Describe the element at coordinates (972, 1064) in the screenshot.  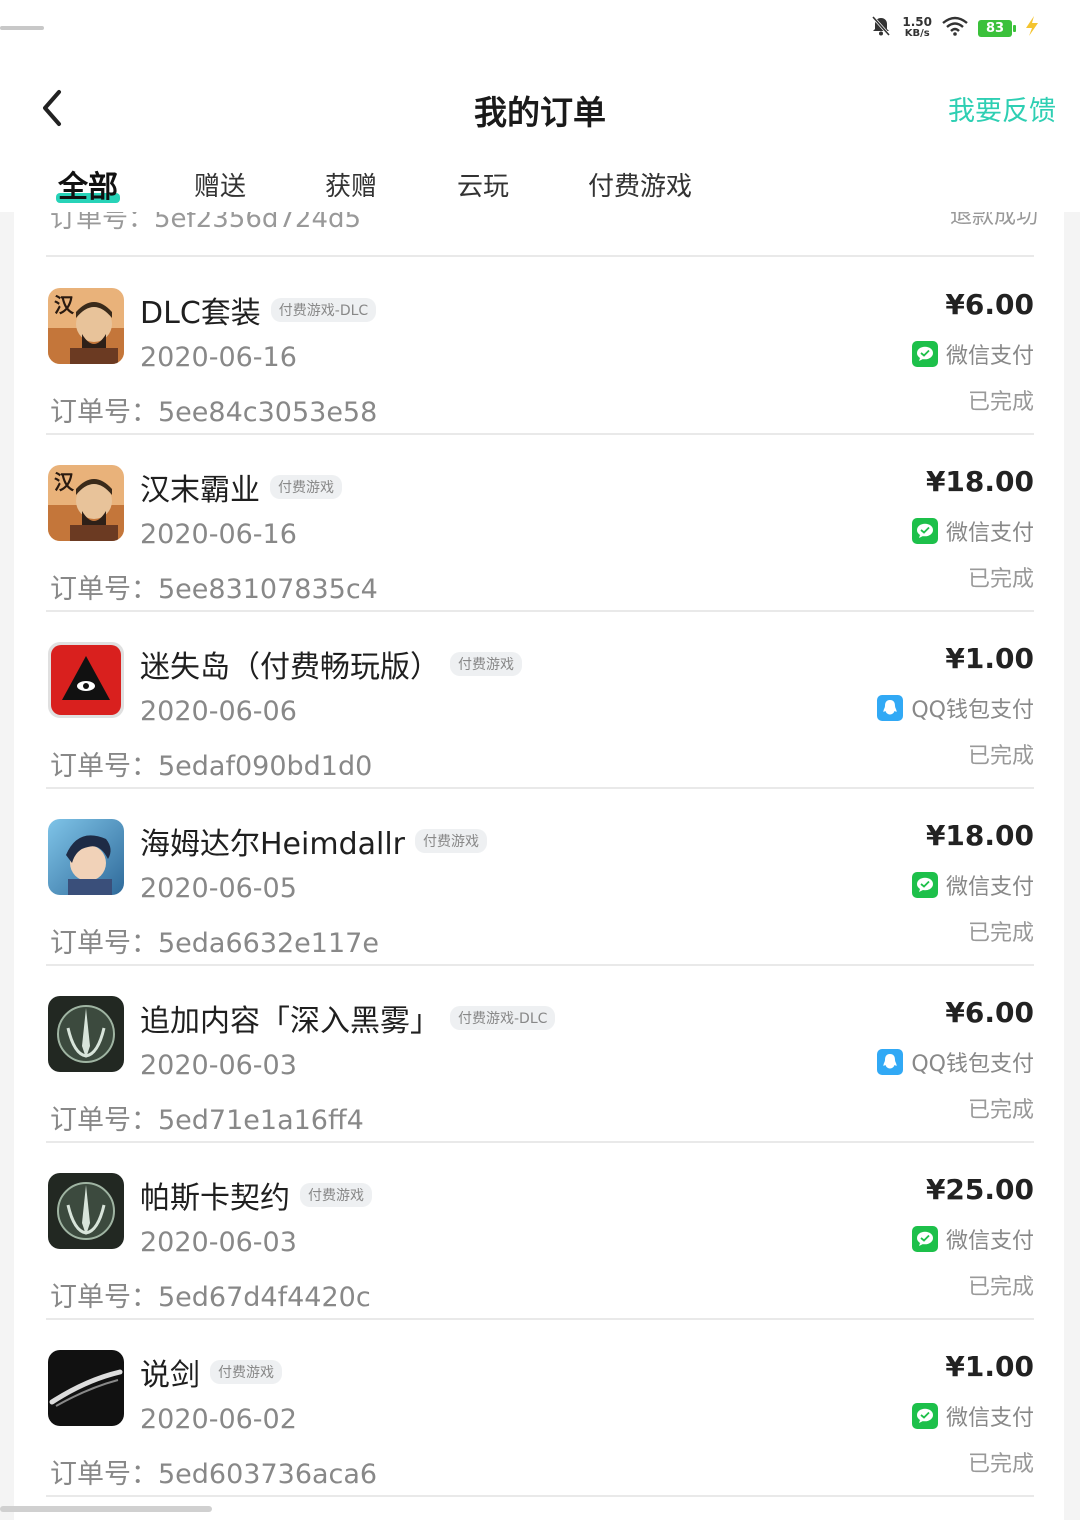
I see `payment-method-label: QQ钱包支付` at that location.